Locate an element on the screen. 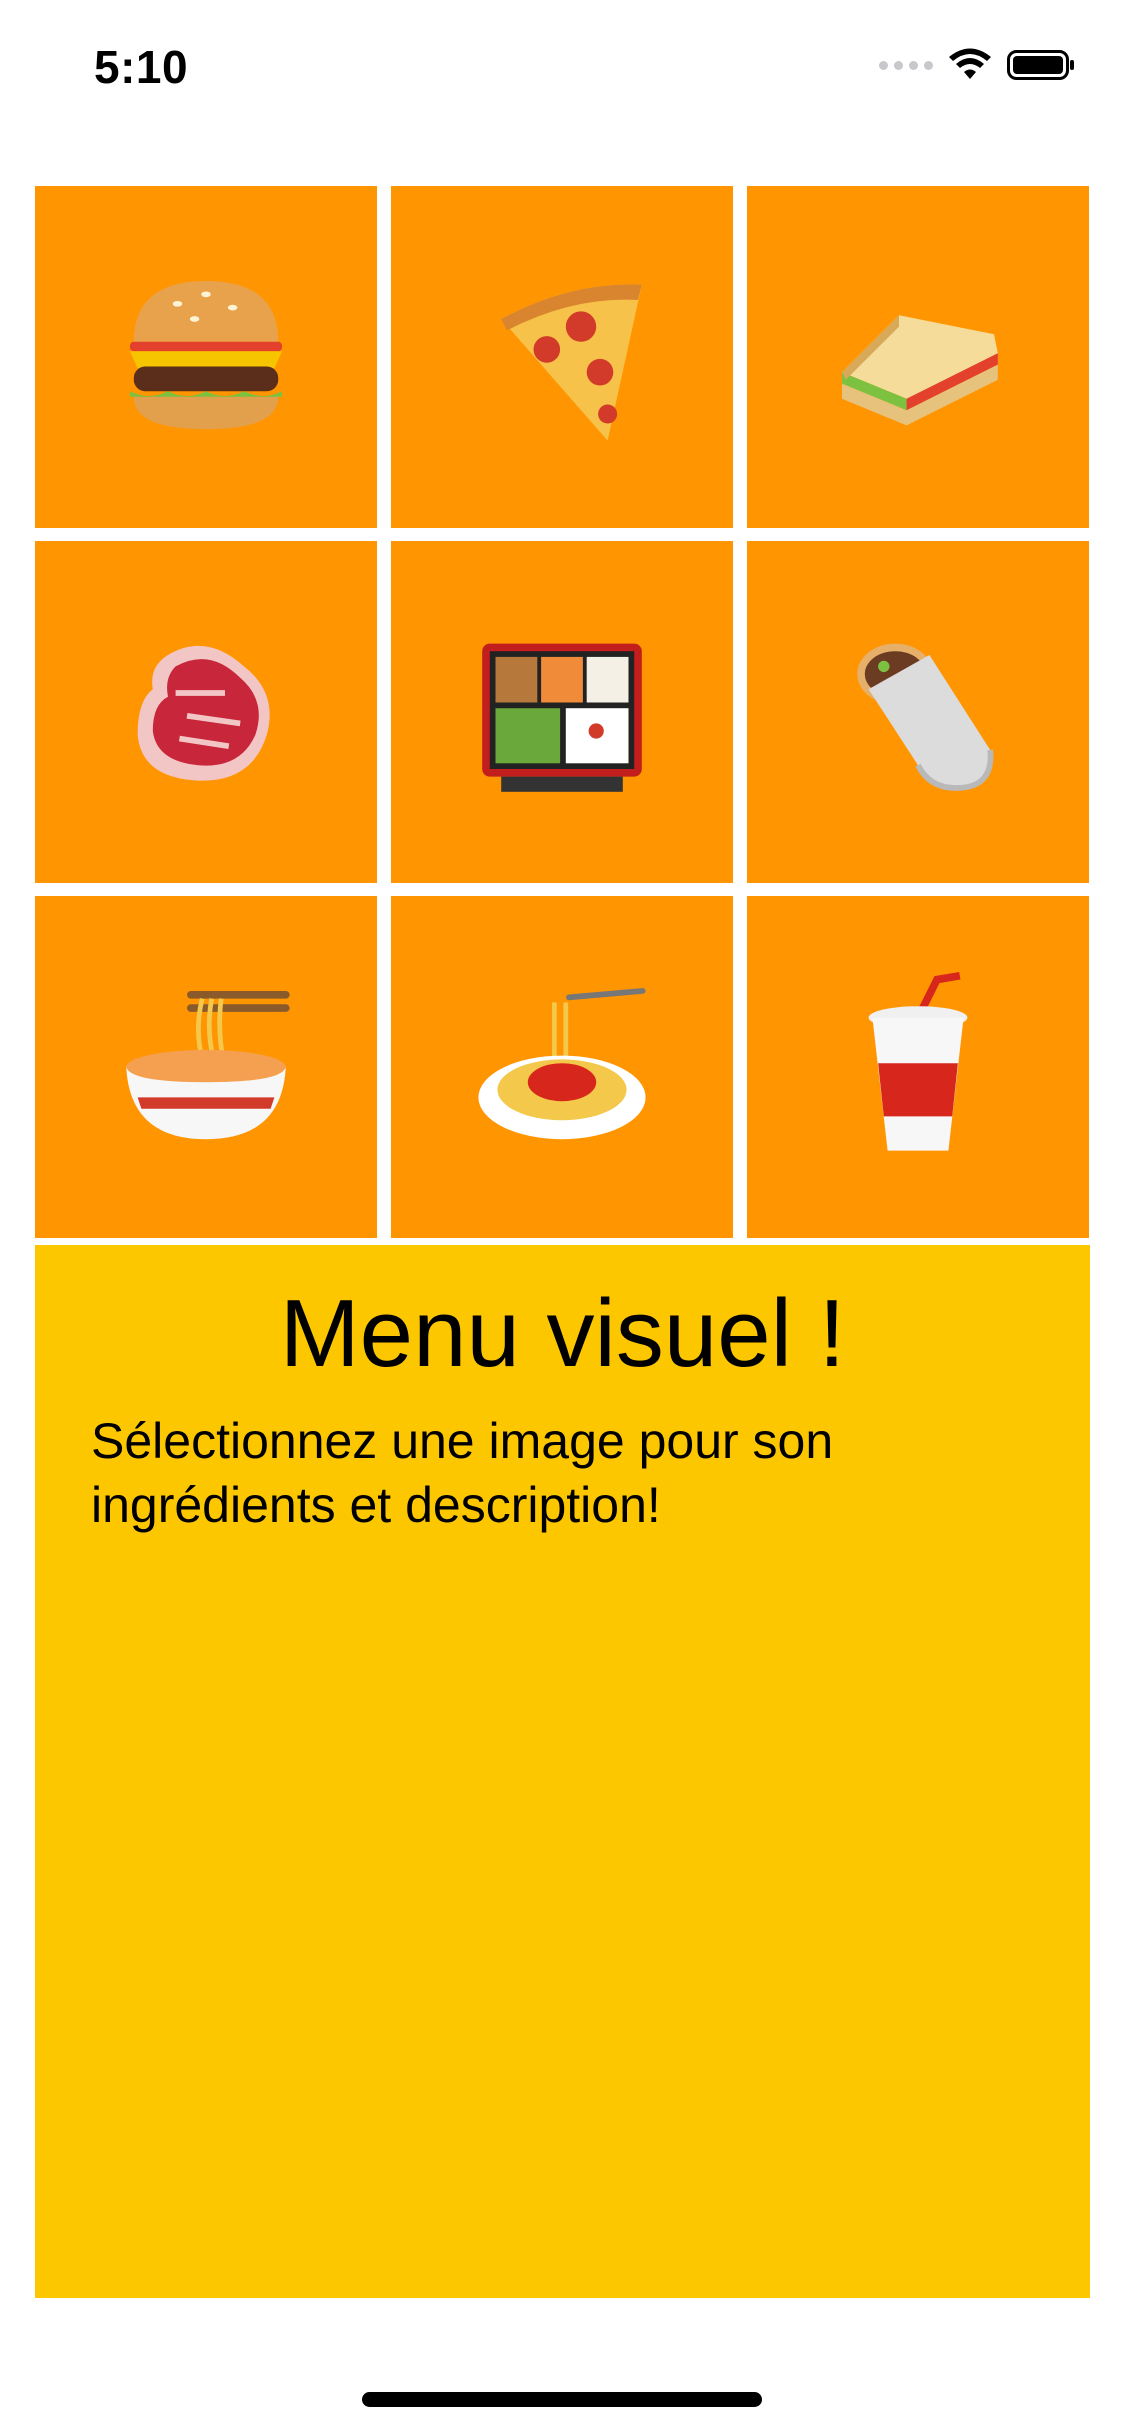 Image resolution: width=1125 pixels, height=2436 pixels. status-icons is located at coordinates (978, 65).